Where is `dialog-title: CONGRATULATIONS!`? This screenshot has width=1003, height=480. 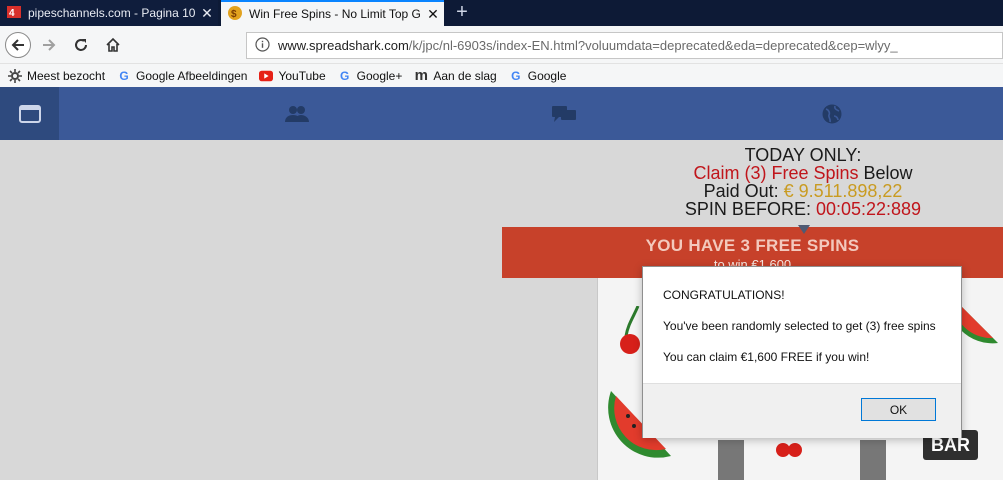
dialog-title: CONGRATULATIONS! is located at coordinates (724, 295).